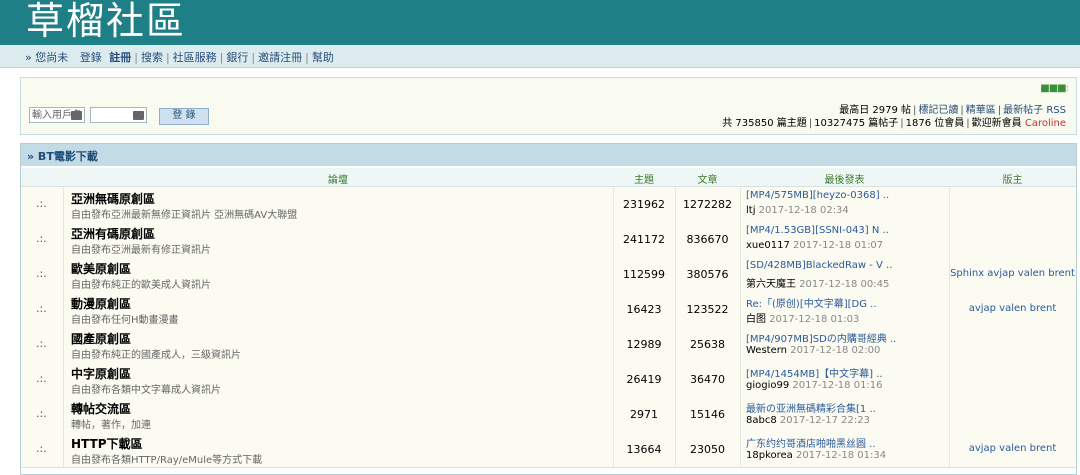 Image resolution: width=1080 pixels, height=475 pixels. Describe the element at coordinates (814, 372) in the screenshot. I see `last-post-title-link: [MP4/1454MB]【中文字幕] ..` at that location.